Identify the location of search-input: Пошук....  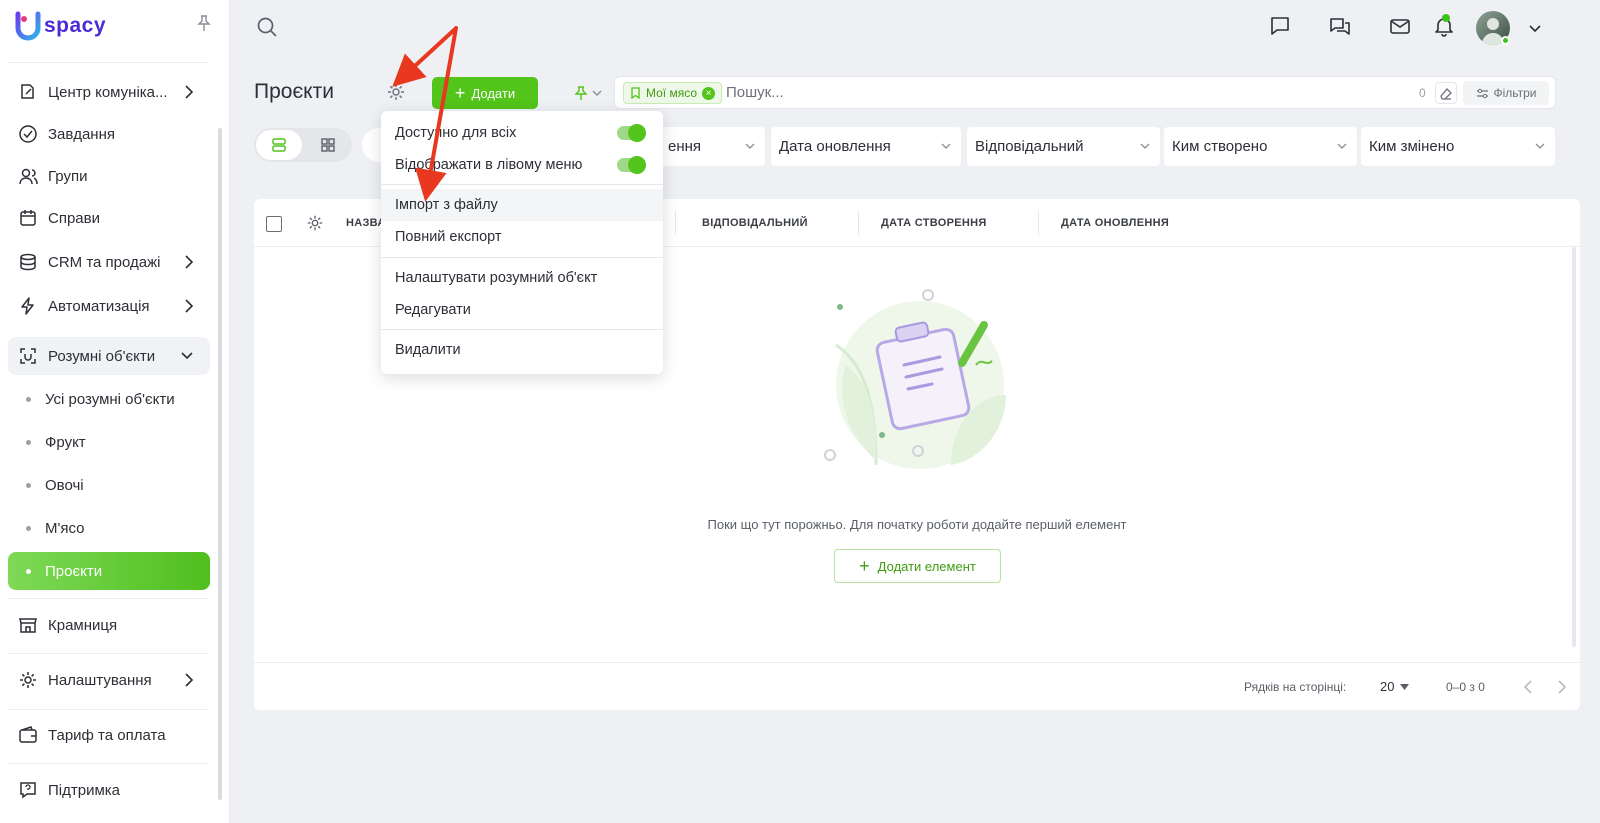
(755, 92).